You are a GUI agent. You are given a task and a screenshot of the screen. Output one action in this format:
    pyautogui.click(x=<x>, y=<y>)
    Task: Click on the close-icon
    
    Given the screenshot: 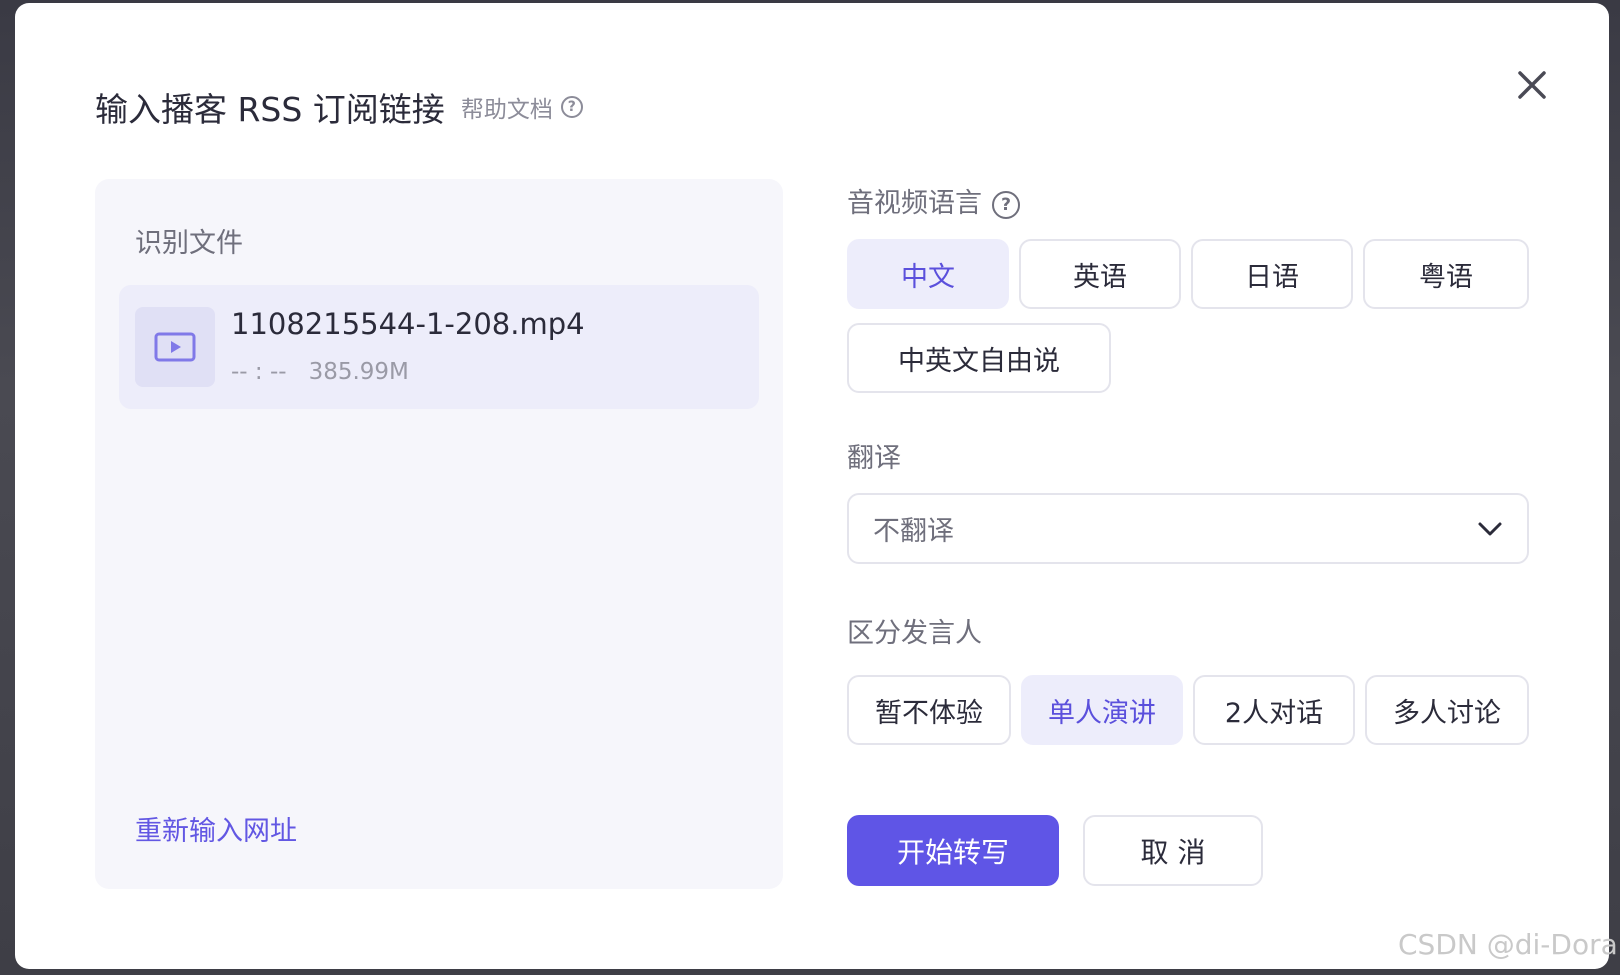 What is the action you would take?
    pyautogui.click(x=1532, y=85)
    